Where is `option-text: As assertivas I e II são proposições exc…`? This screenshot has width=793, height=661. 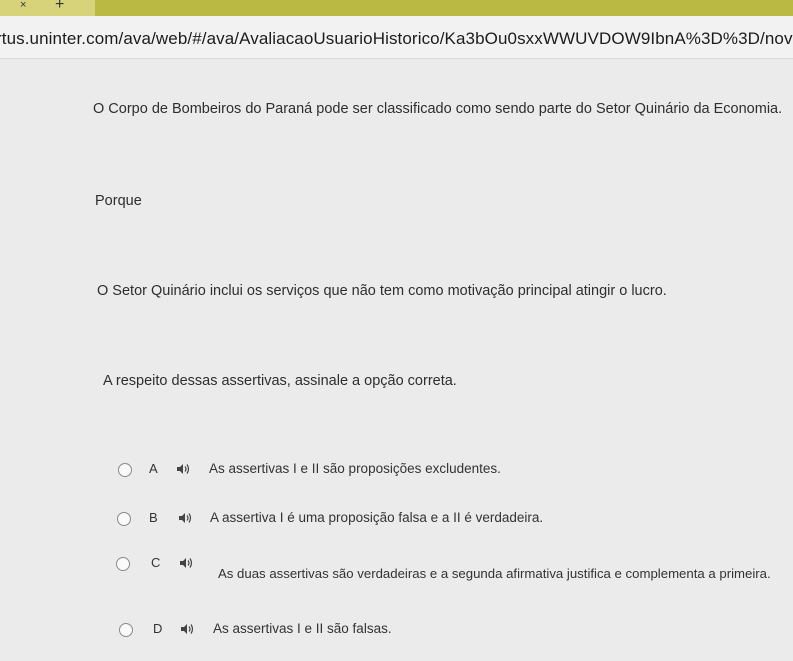
option-text: As assertivas I e II são proposições exc… is located at coordinates (355, 468).